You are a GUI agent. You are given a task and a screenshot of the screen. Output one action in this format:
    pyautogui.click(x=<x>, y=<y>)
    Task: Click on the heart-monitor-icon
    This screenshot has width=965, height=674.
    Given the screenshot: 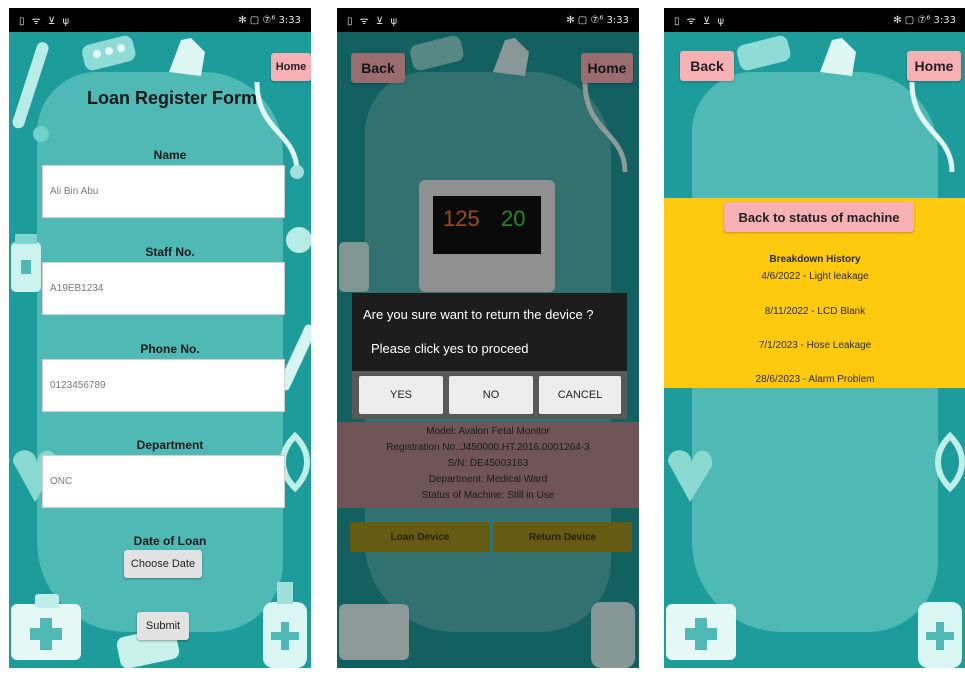 What is the action you would take?
    pyautogui.click(x=690, y=476)
    